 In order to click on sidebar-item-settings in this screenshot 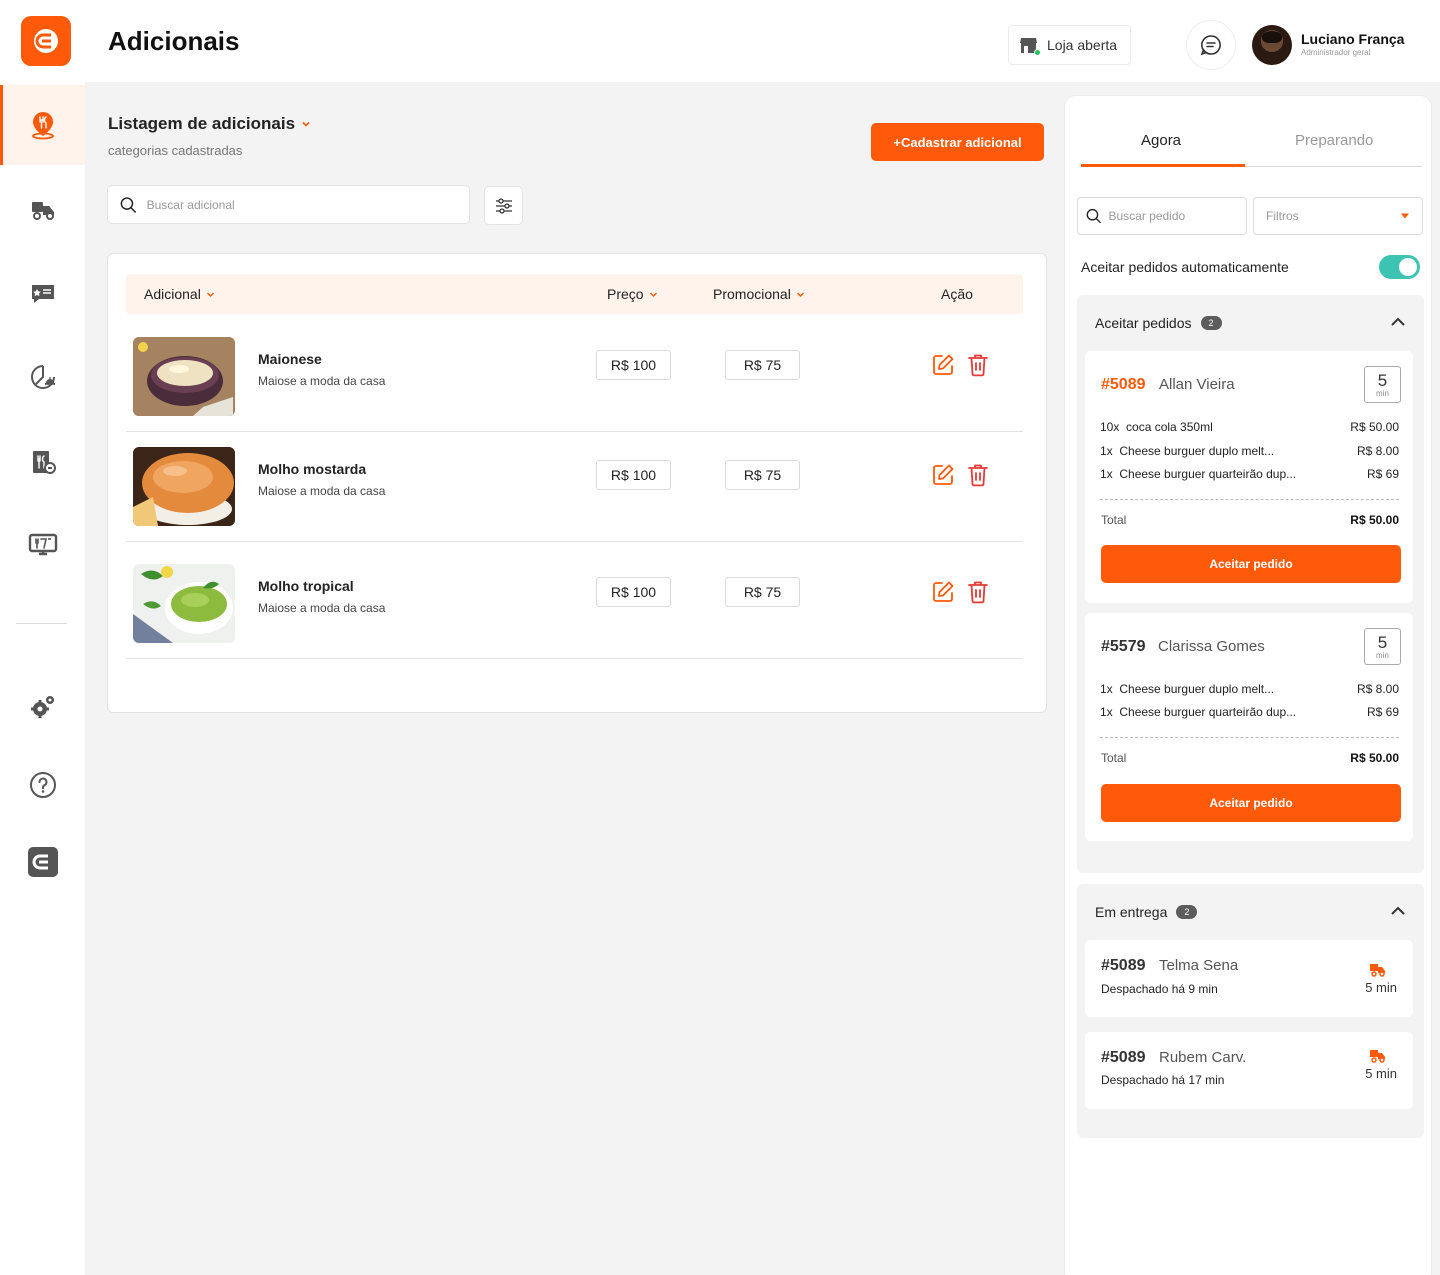, I will do `click(42, 706)`.